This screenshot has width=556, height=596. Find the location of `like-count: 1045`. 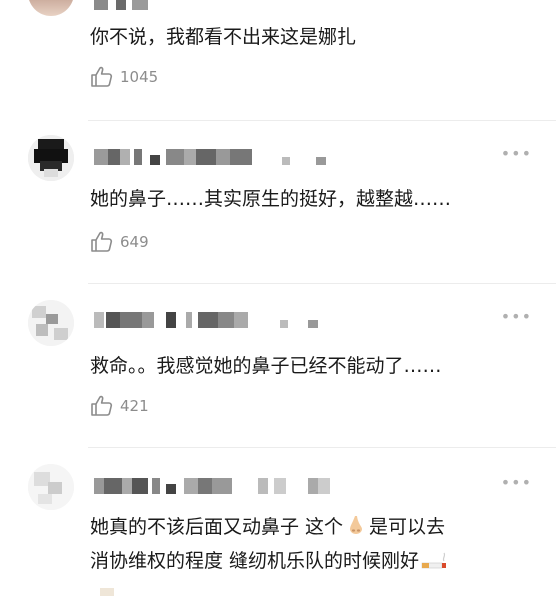

like-count: 1045 is located at coordinates (139, 77).